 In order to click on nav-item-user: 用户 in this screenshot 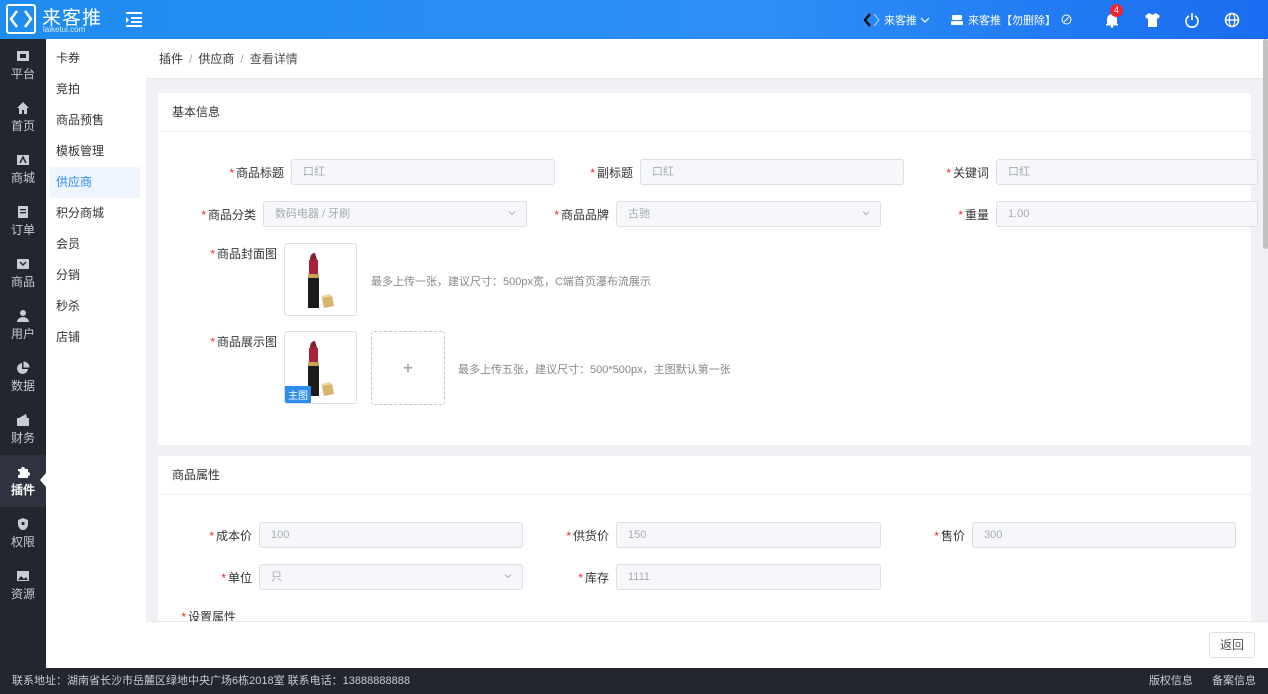, I will do `click(23, 325)`.